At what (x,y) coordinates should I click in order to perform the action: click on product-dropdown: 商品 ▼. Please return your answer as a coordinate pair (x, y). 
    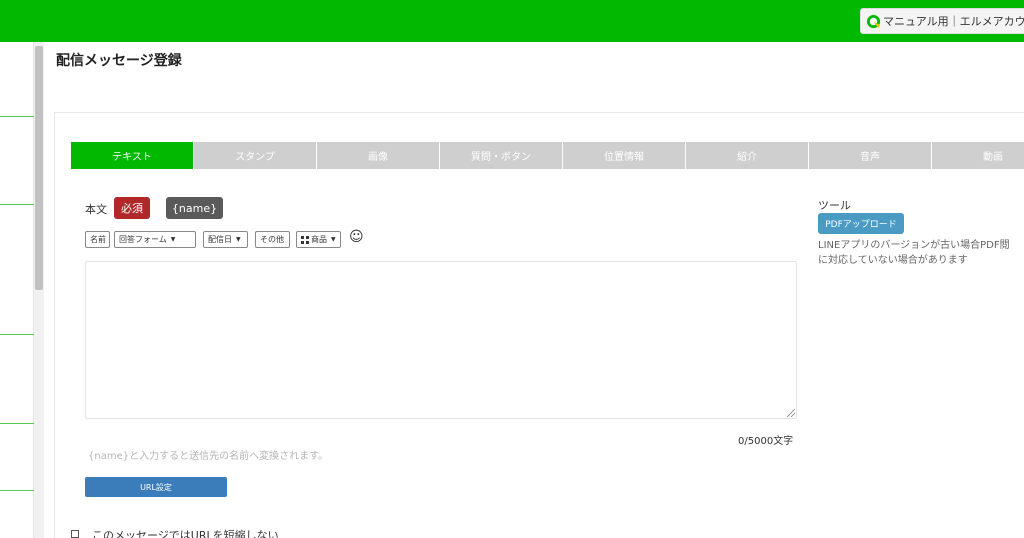
    Looking at the image, I should click on (318, 239).